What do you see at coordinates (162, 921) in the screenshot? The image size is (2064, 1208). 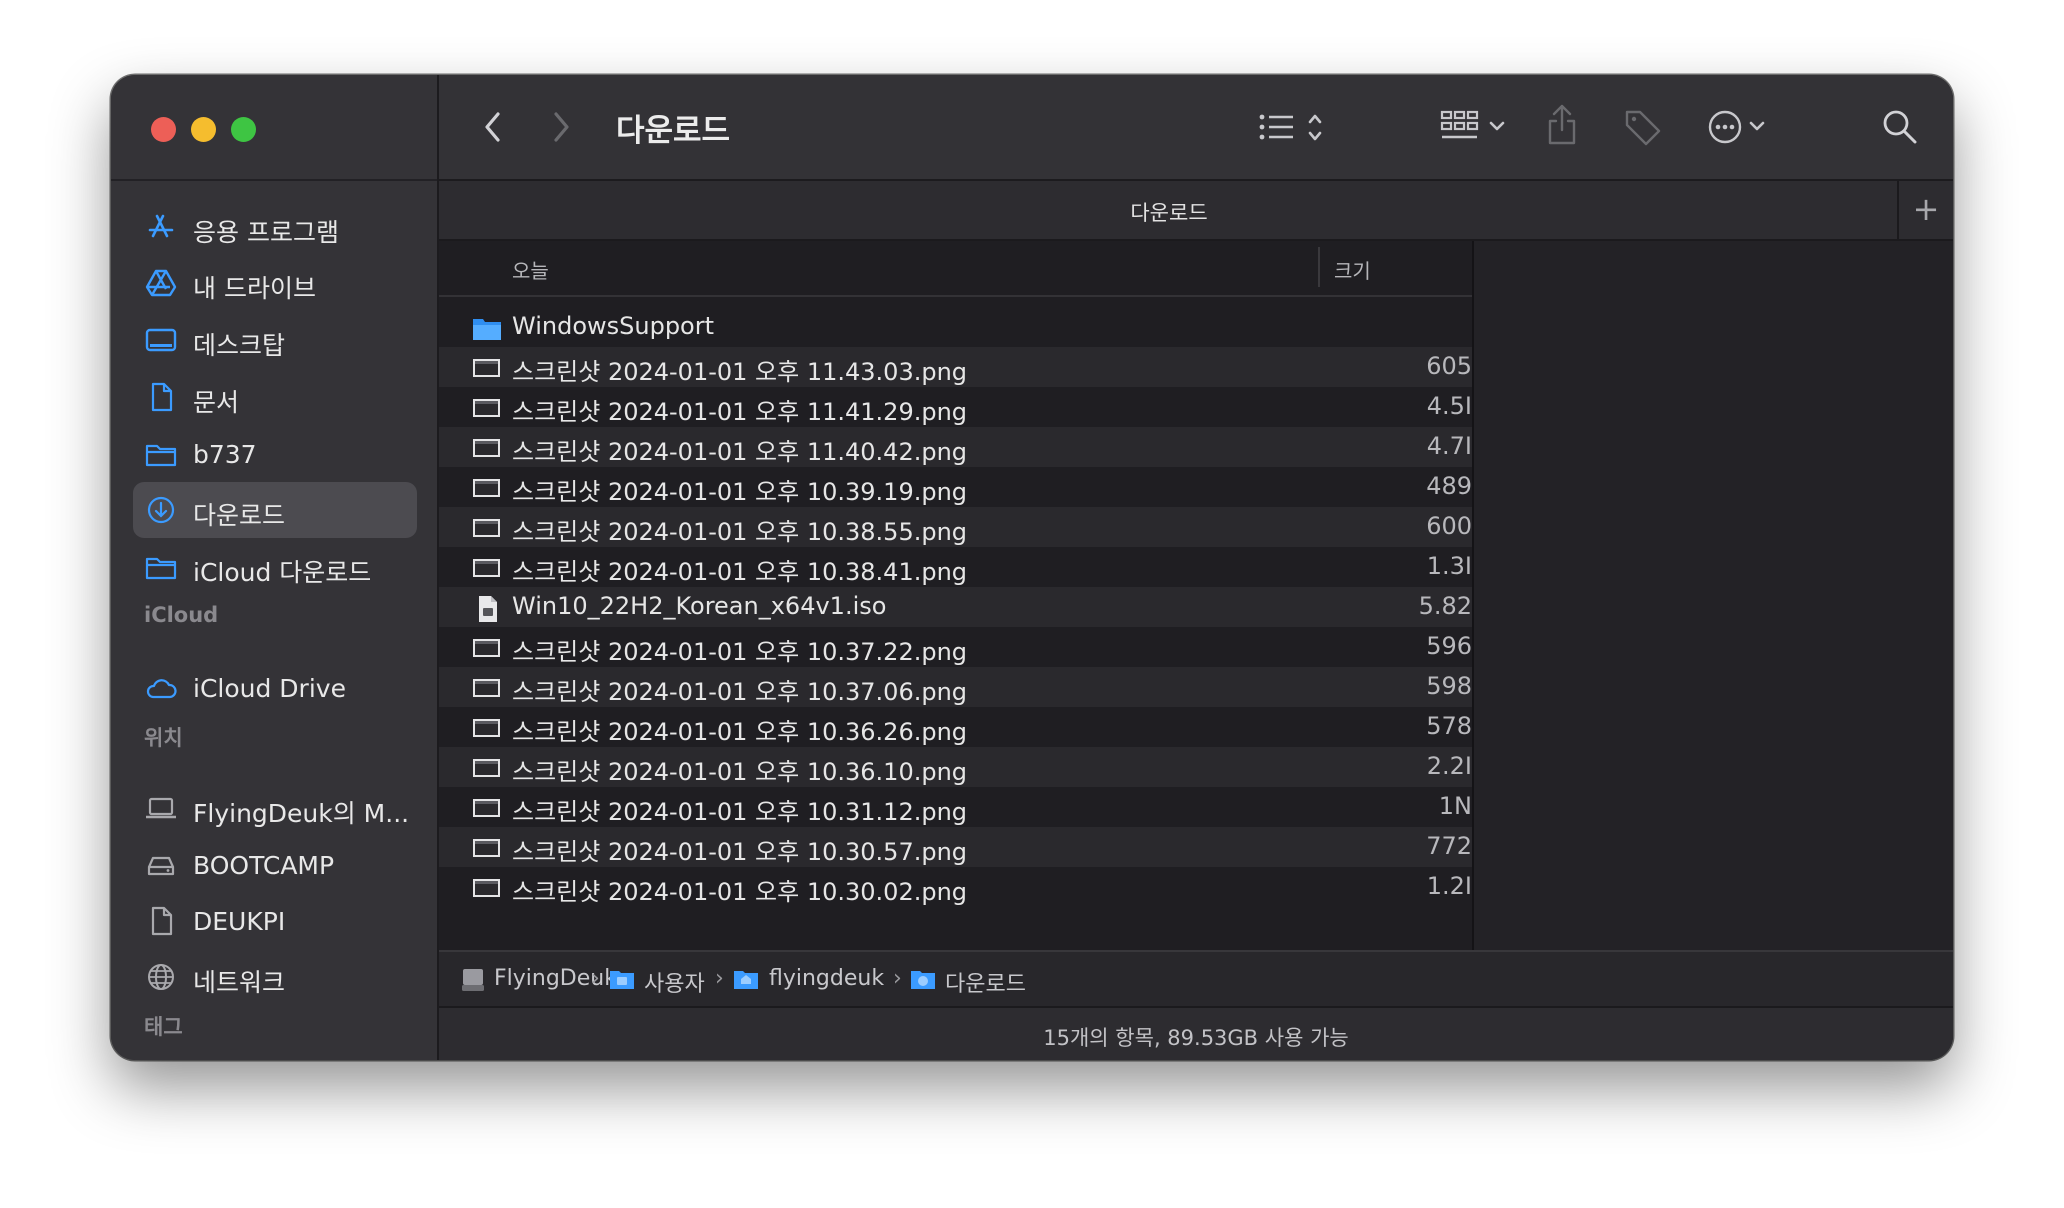 I see `file-icon` at bounding box center [162, 921].